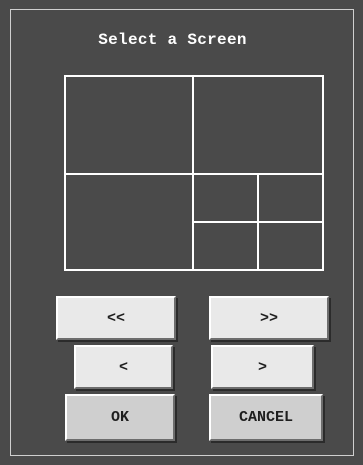 Image resolution: width=363 pixels, height=465 pixels. I want to click on cancel-button: CANCEL, so click(266, 417).